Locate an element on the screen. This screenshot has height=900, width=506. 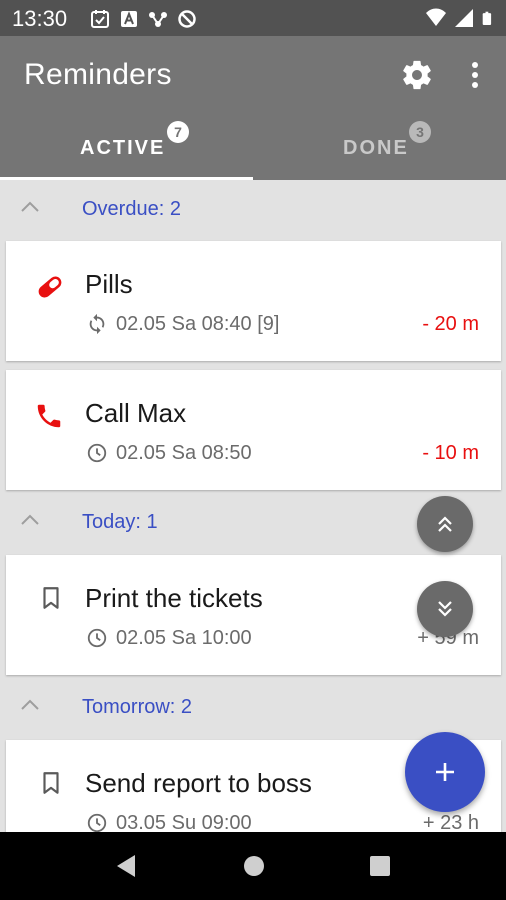
tab-label: DONE is located at coordinates (376, 148).